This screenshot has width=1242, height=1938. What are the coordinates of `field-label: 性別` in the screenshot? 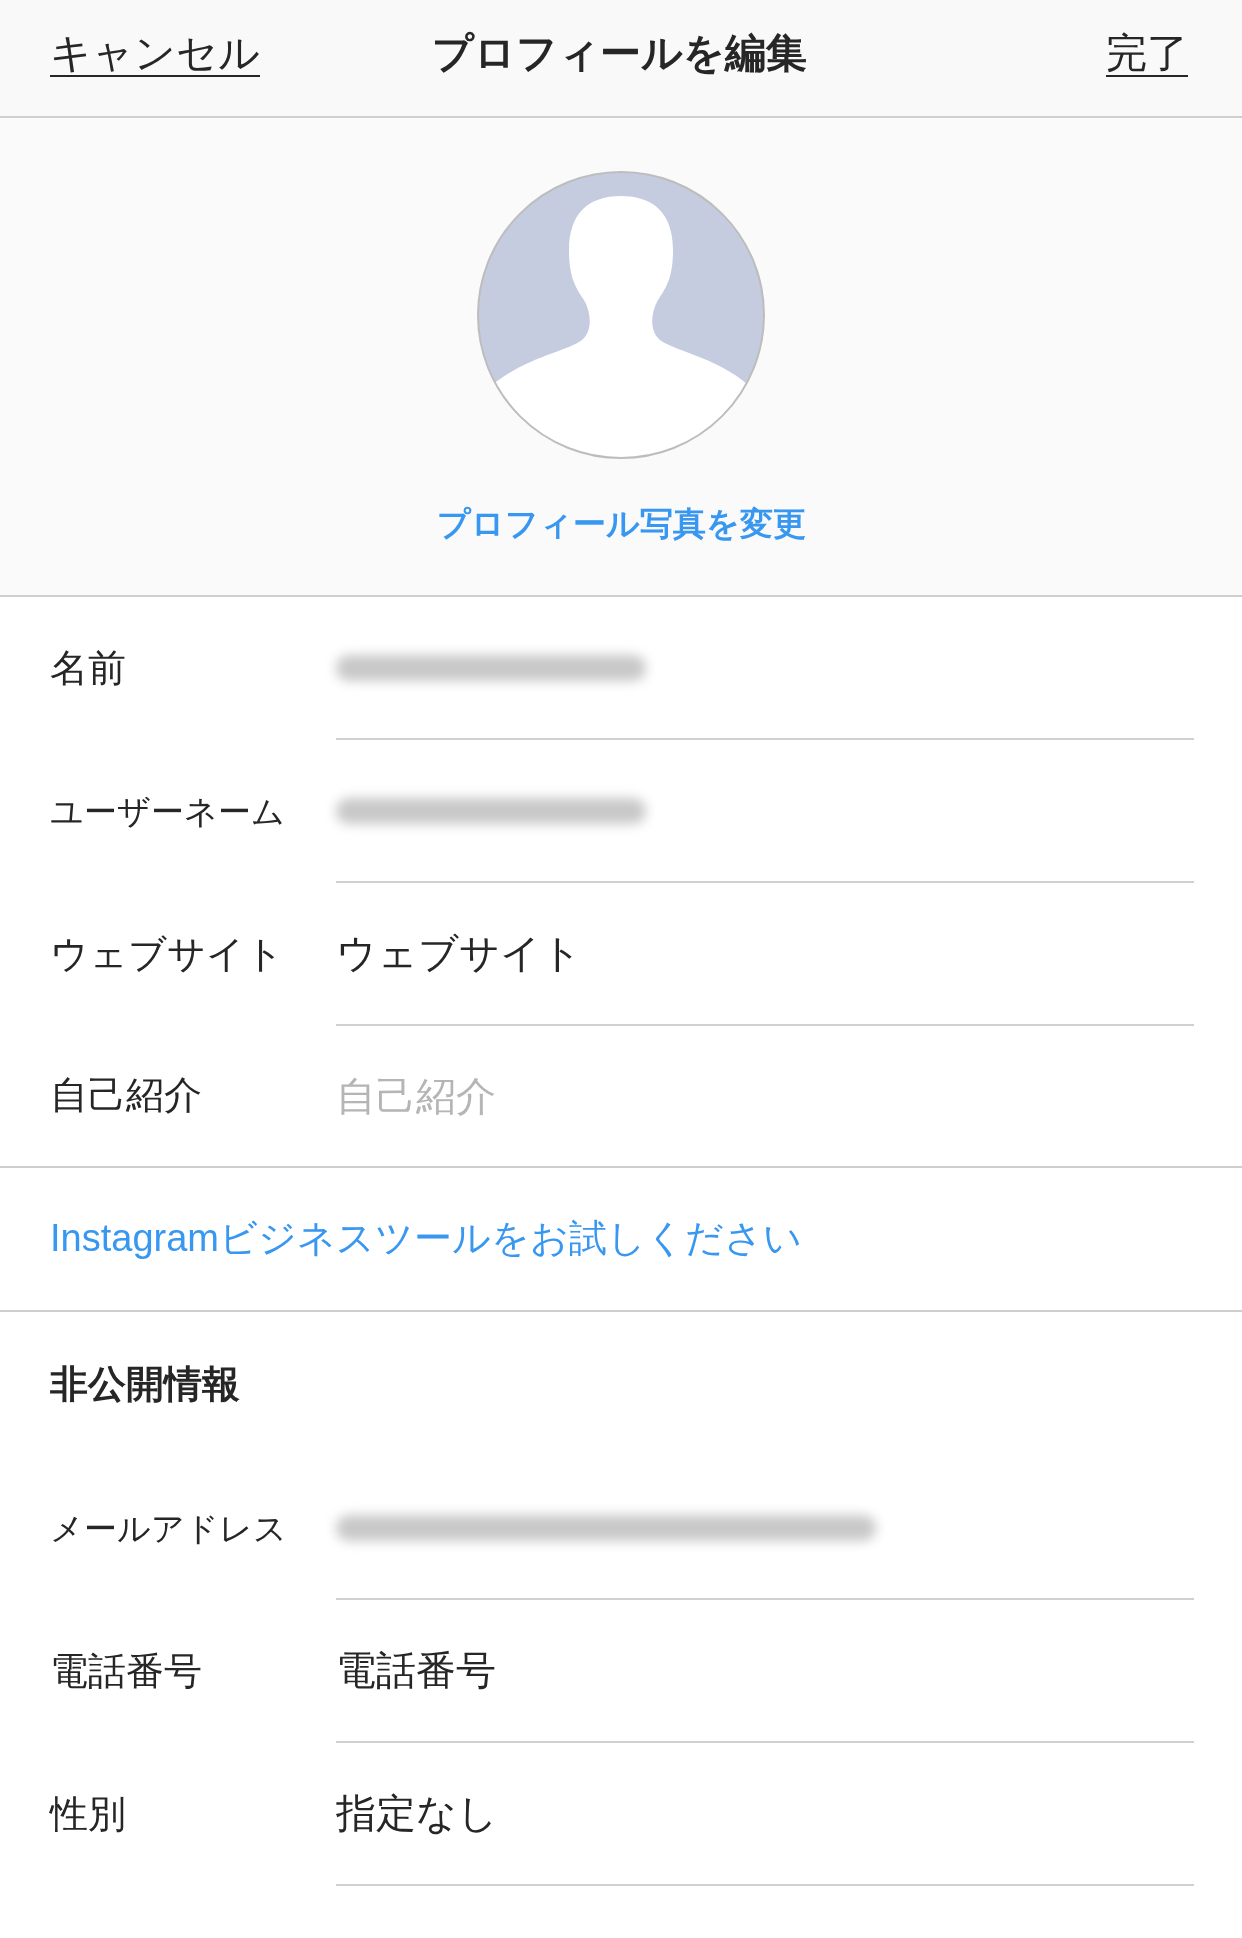 It's located at (88, 1814).